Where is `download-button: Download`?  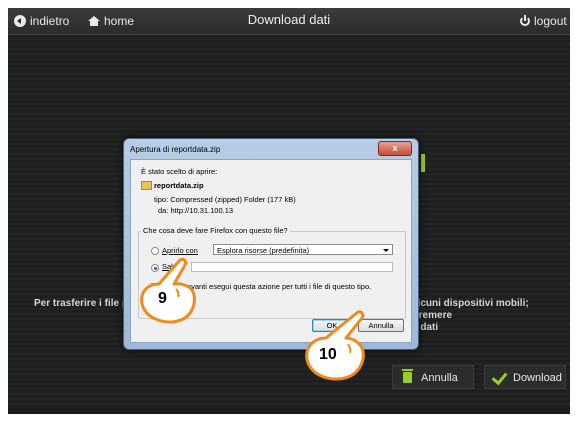 download-button: Download is located at coordinates (525, 377).